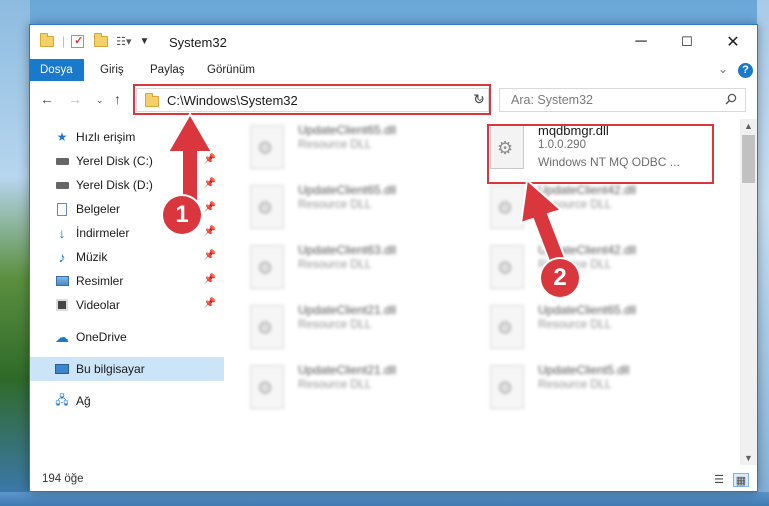 Image resolution: width=769 pixels, height=506 pixels. I want to click on sidebar-item-label: Müzik, so click(92, 257).